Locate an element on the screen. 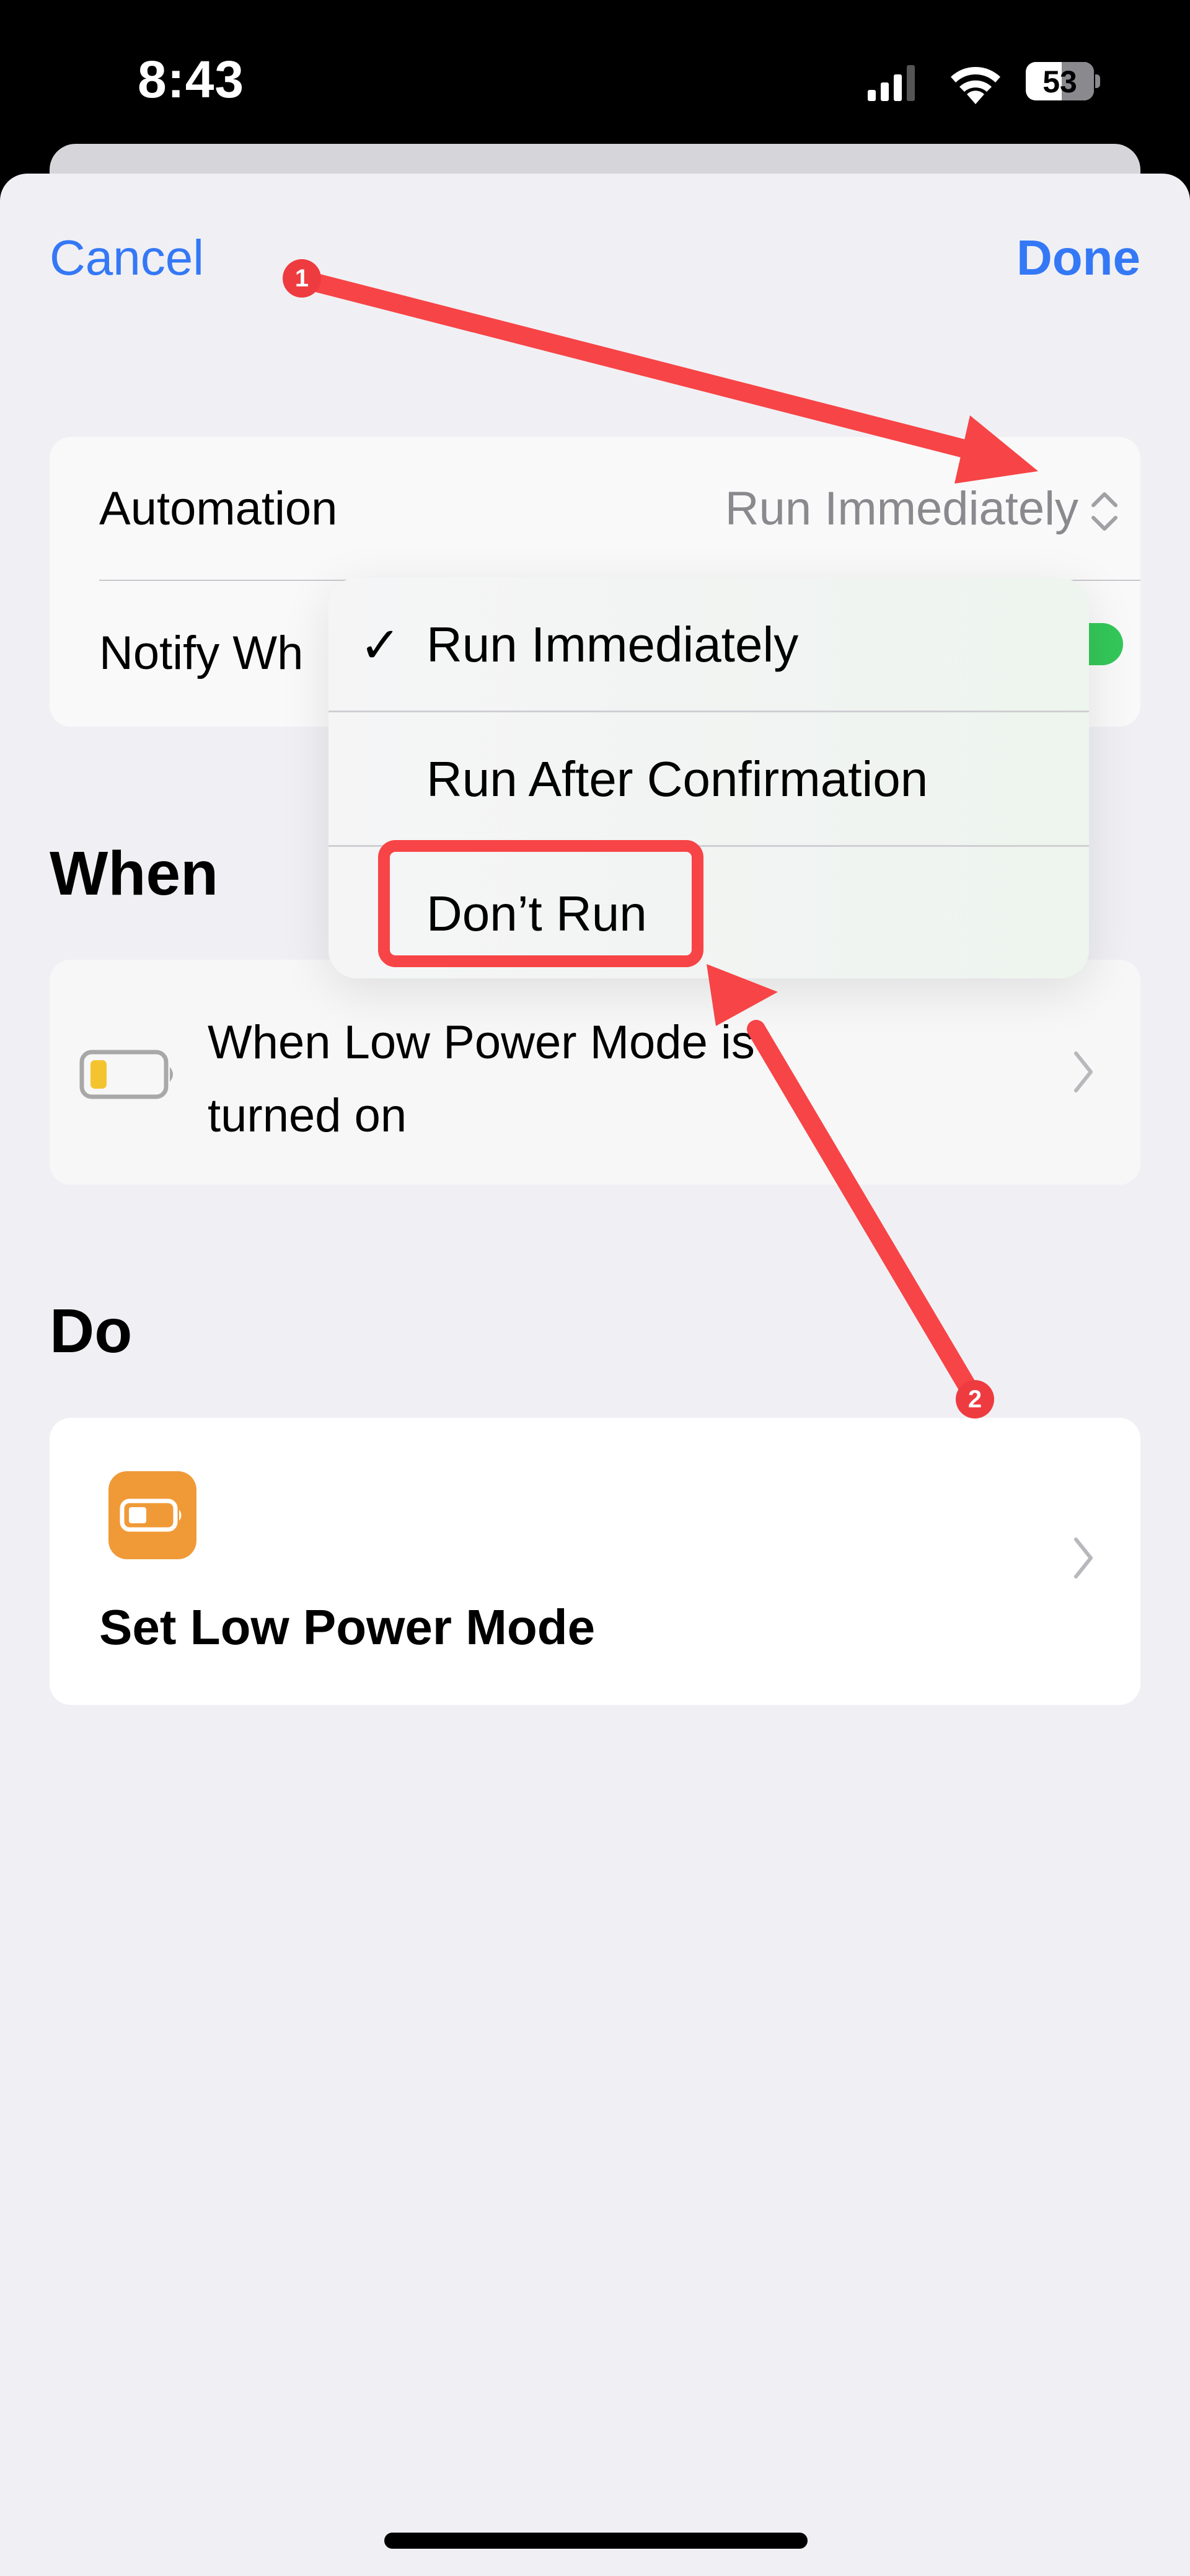 This screenshot has height=2576, width=1190. menu-item-label: Don’t Run is located at coordinates (536, 914).